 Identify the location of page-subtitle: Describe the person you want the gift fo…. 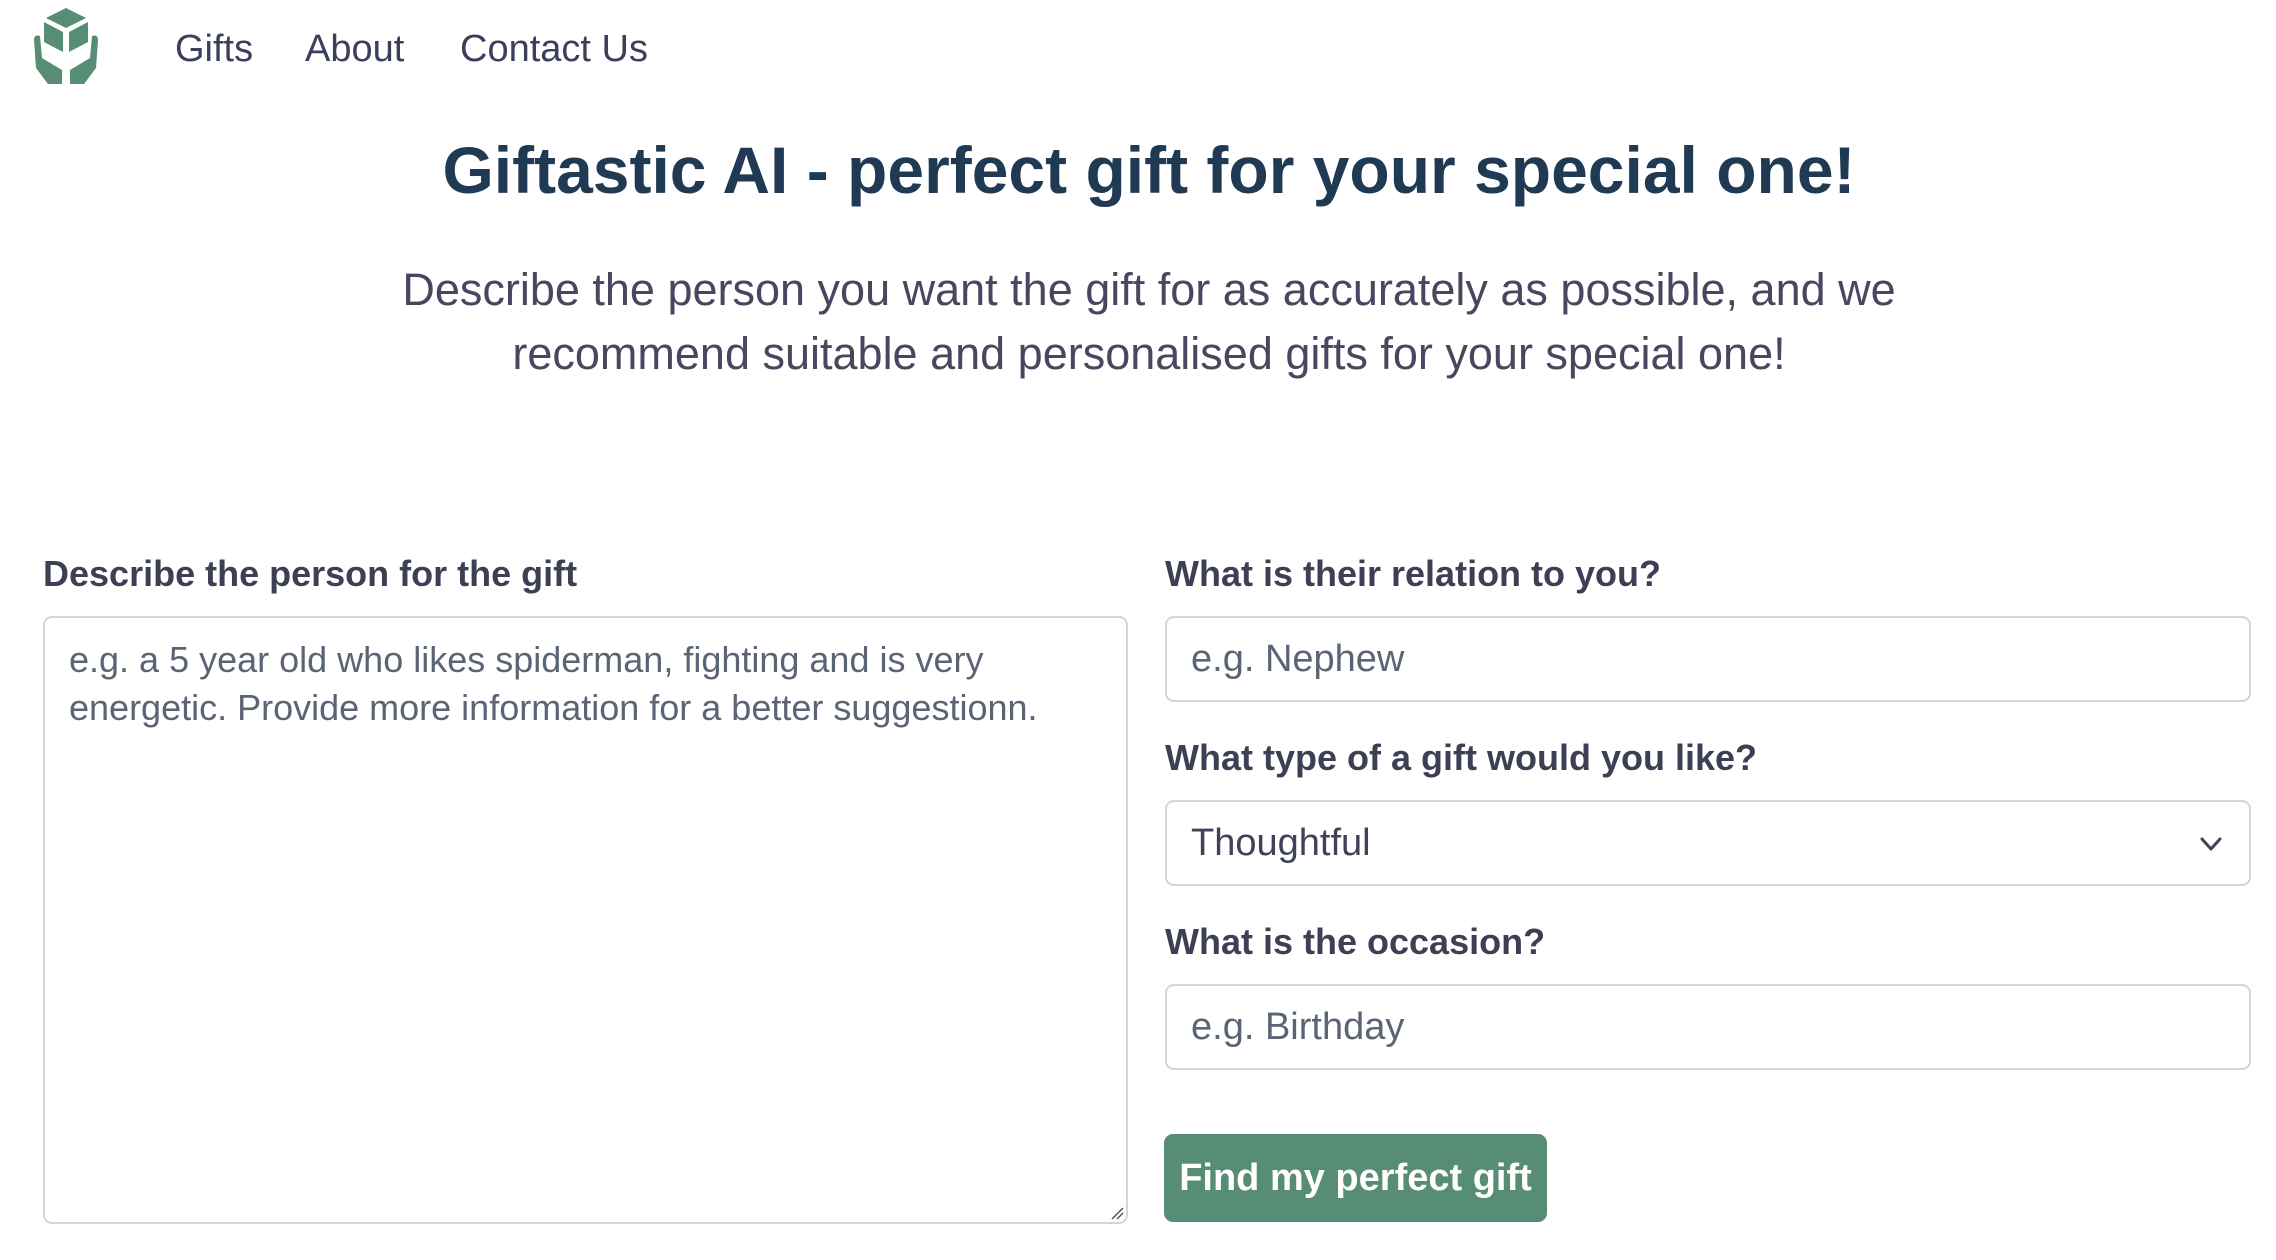
(1149, 321).